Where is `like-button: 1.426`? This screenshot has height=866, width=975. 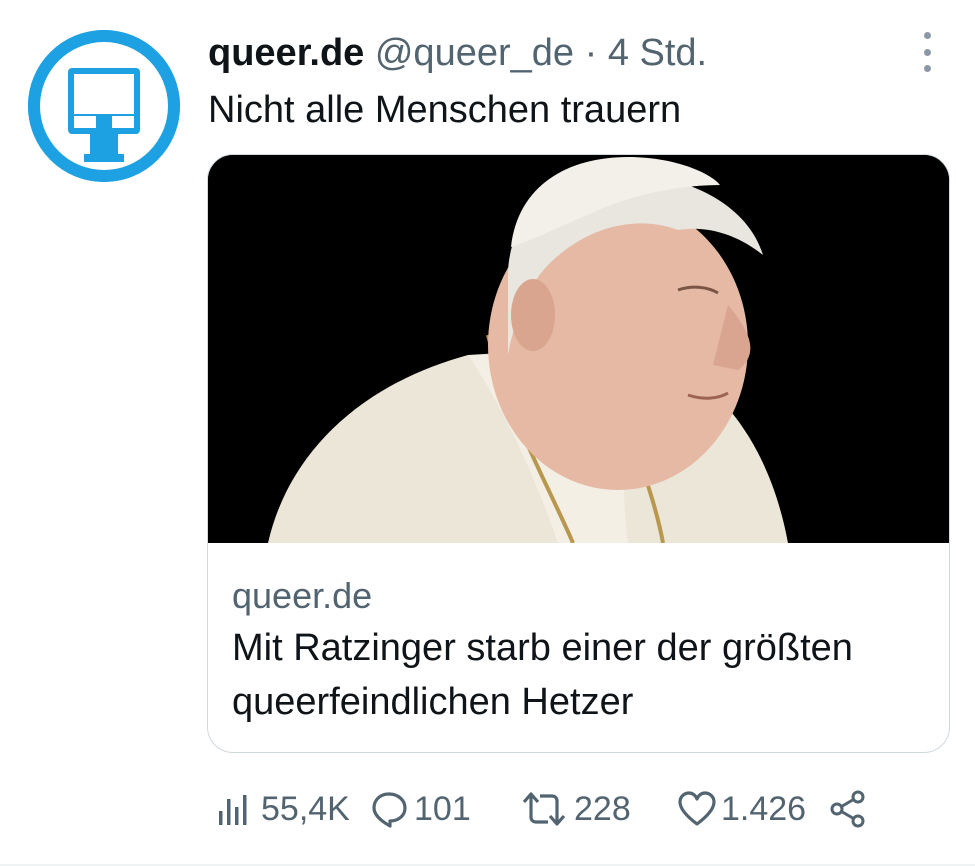 like-button: 1.426 is located at coordinates (741, 809).